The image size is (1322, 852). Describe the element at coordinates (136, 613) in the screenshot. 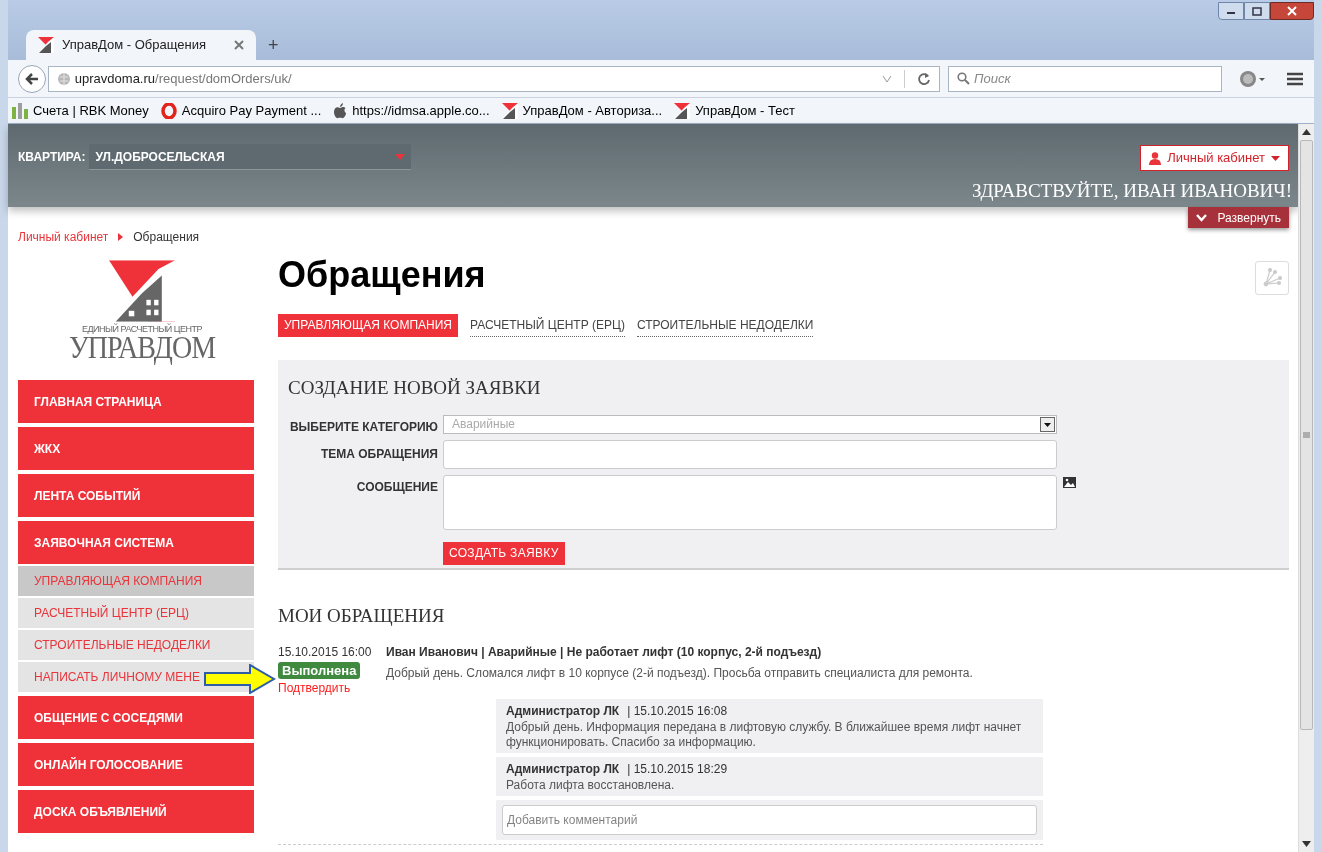

I see `sidebar-item: РАСЧЕТНЫЙ ЦЕНТР (ЕРЦ)` at that location.